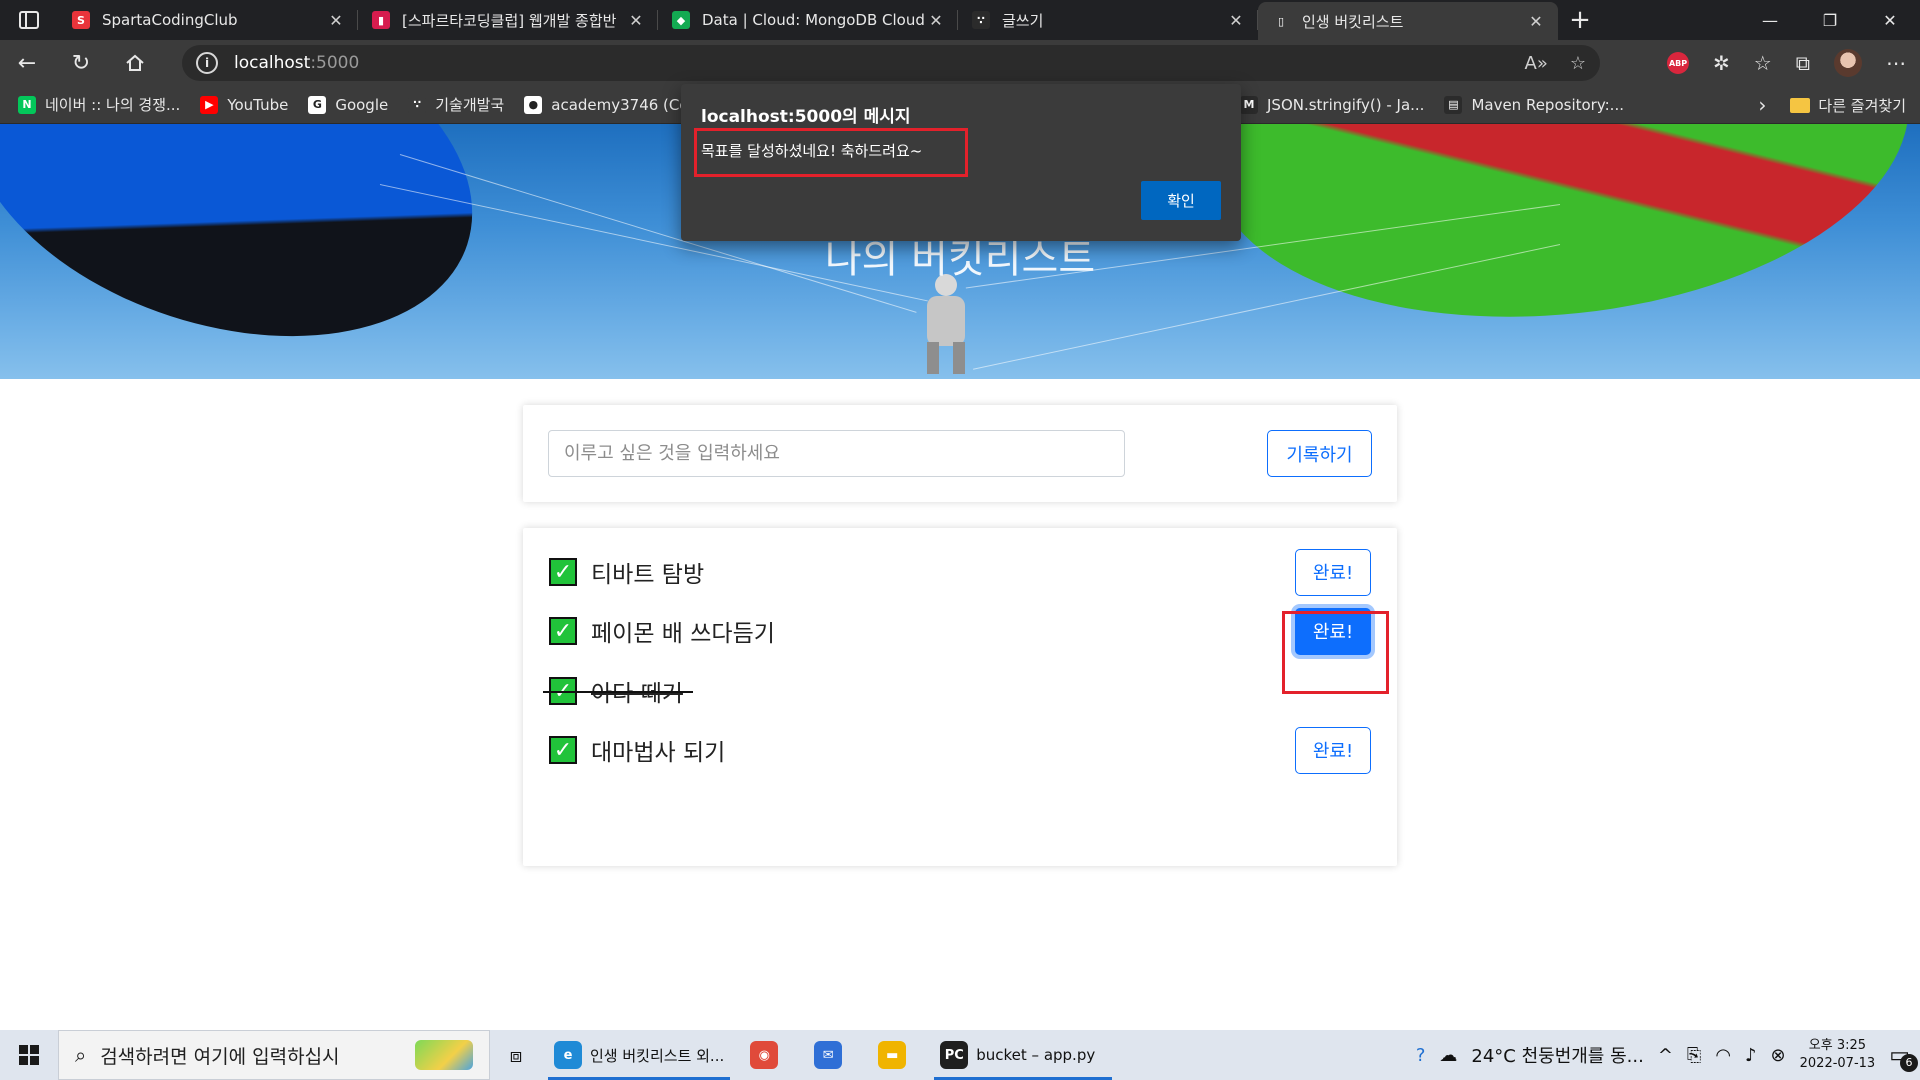  Describe the element at coordinates (960, 572) in the screenshot. I see `bucket-list-item: ✓ 티바트 탐방 완료!` at that location.